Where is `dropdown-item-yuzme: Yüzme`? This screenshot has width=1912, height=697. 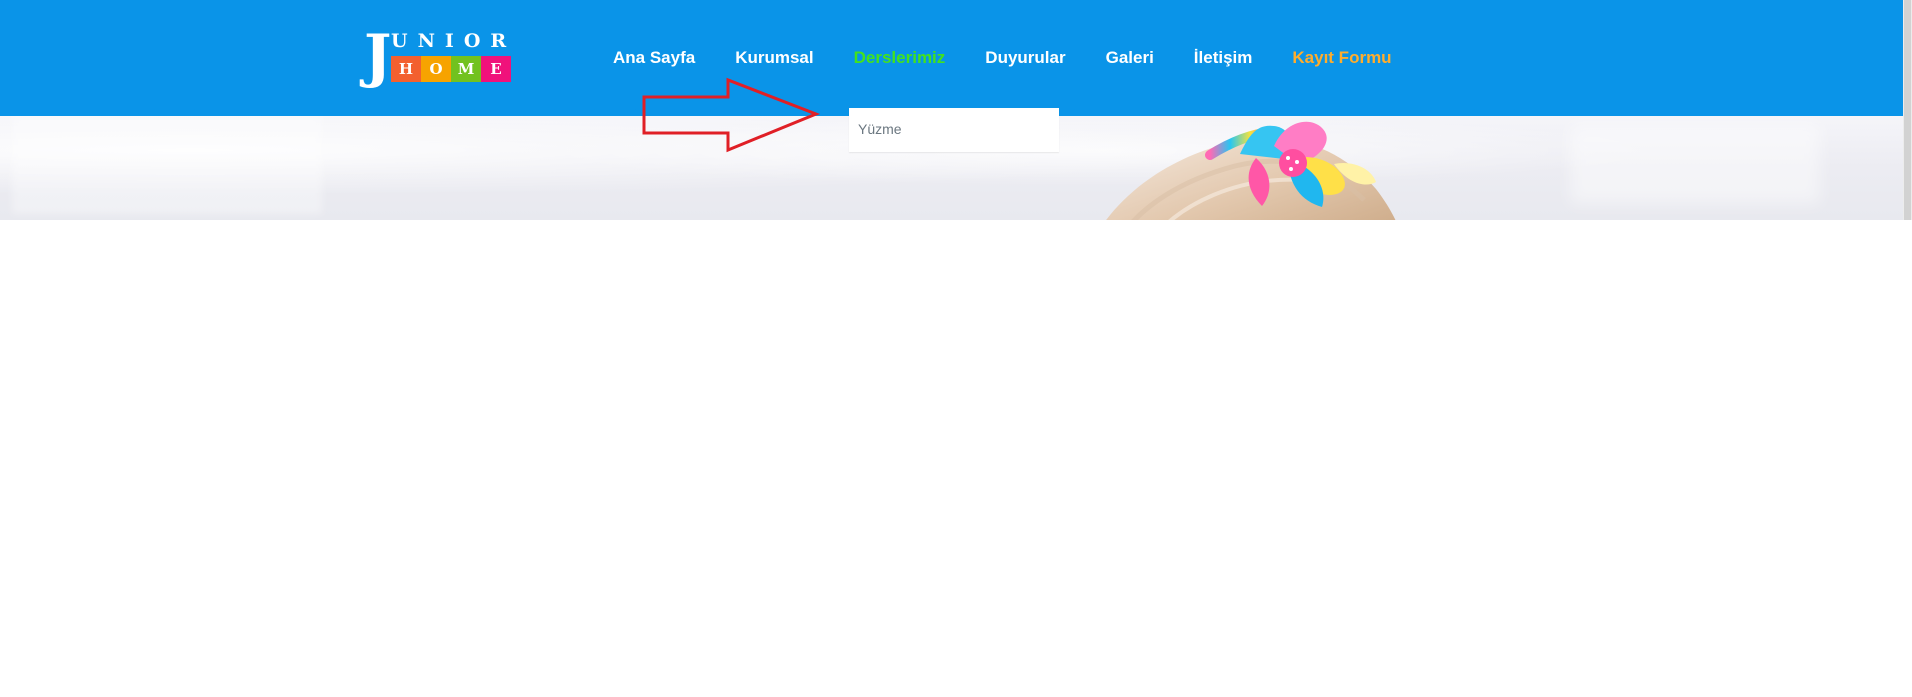 dropdown-item-yuzme: Yüzme is located at coordinates (880, 129).